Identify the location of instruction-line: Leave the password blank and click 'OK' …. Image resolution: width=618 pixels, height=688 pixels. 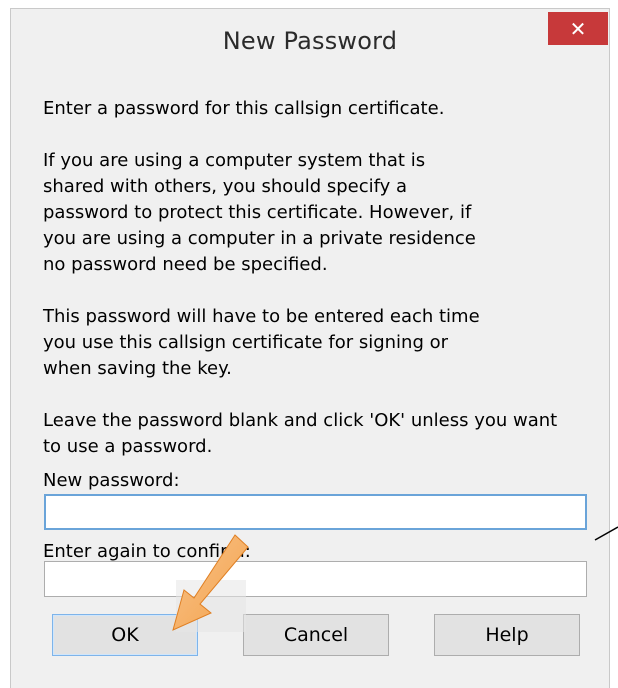
(300, 420).